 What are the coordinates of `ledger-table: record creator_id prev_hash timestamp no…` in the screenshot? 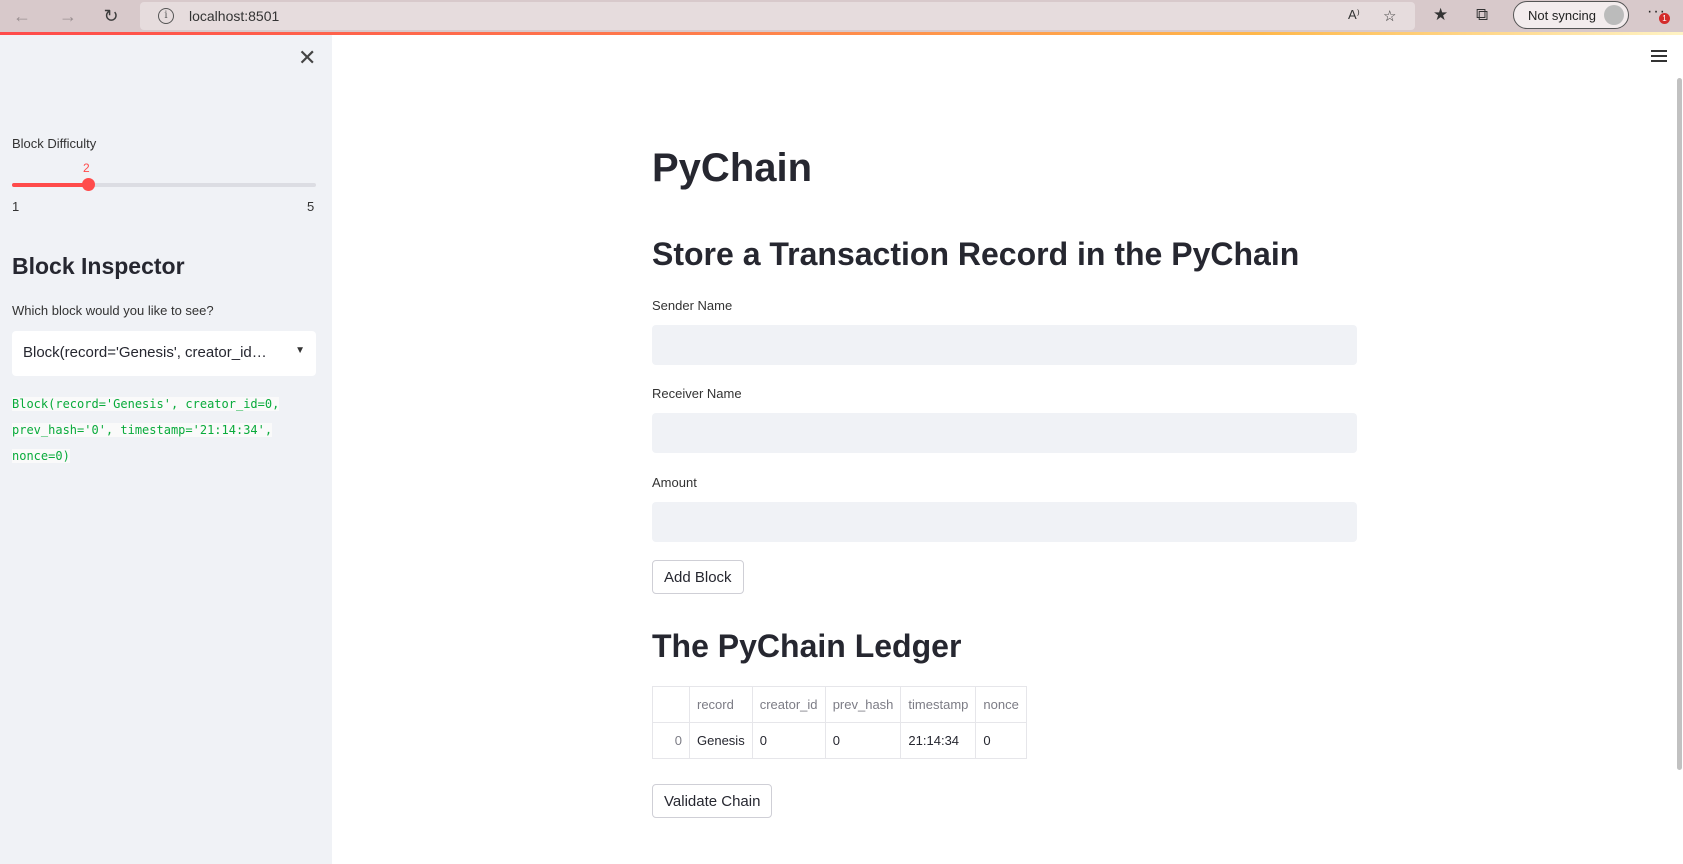 It's located at (839, 722).